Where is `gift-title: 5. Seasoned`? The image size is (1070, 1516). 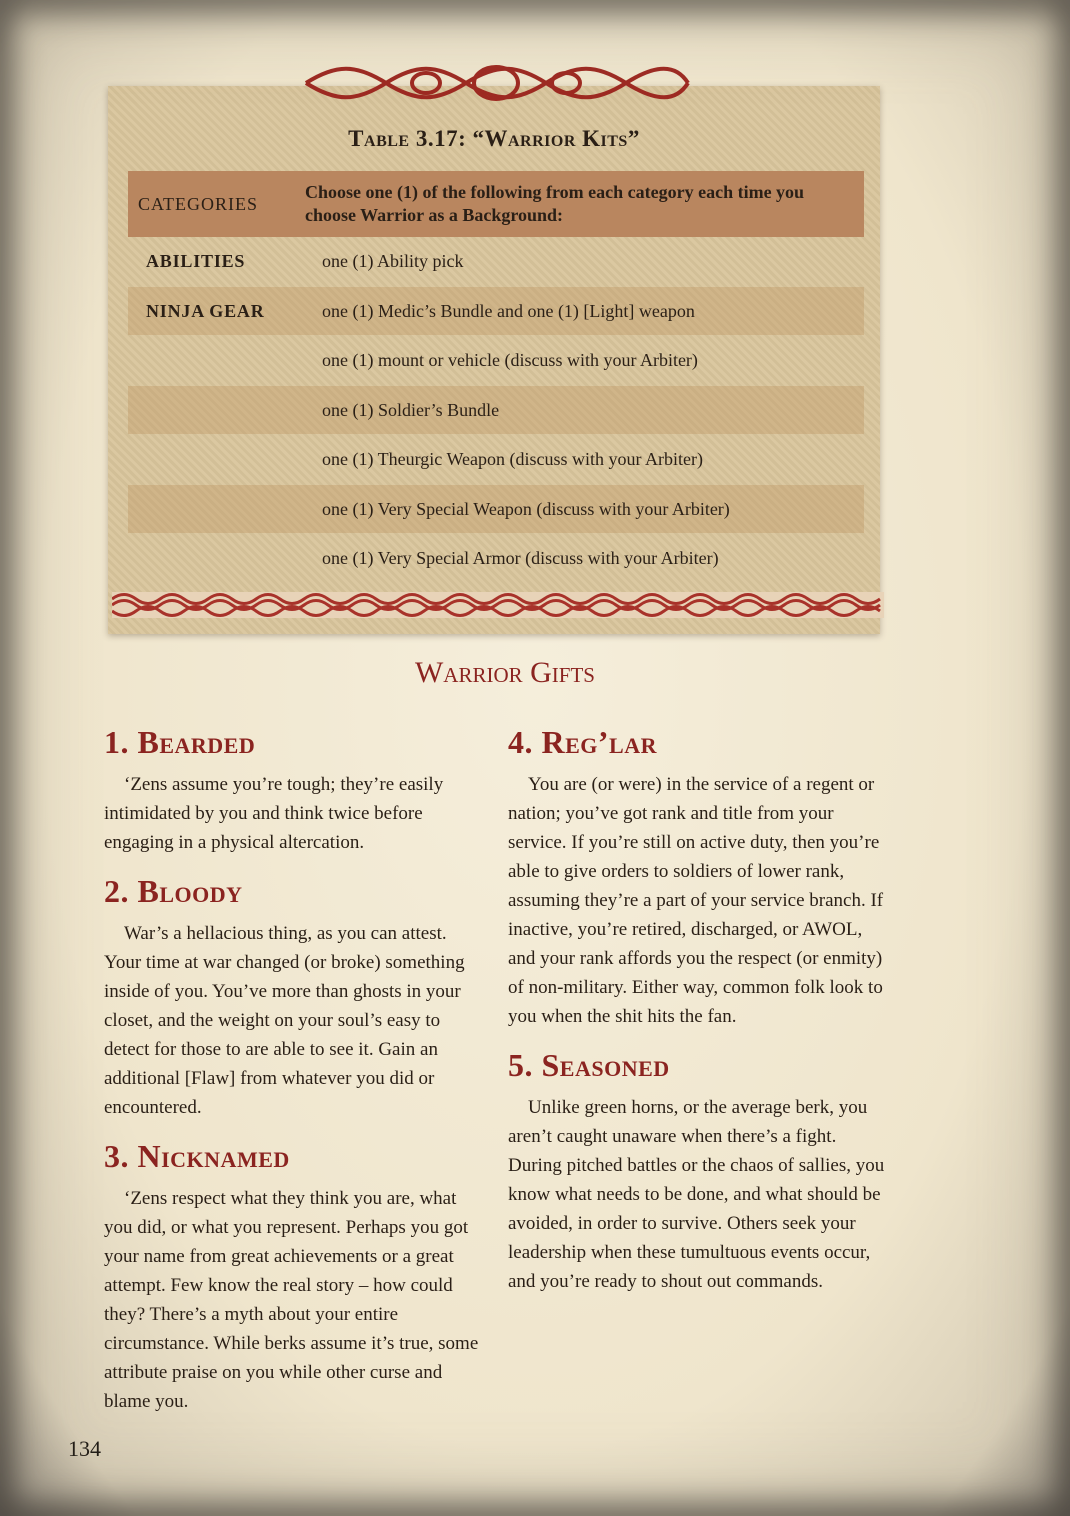
gift-title: 5. Seasoned is located at coordinates (589, 1065).